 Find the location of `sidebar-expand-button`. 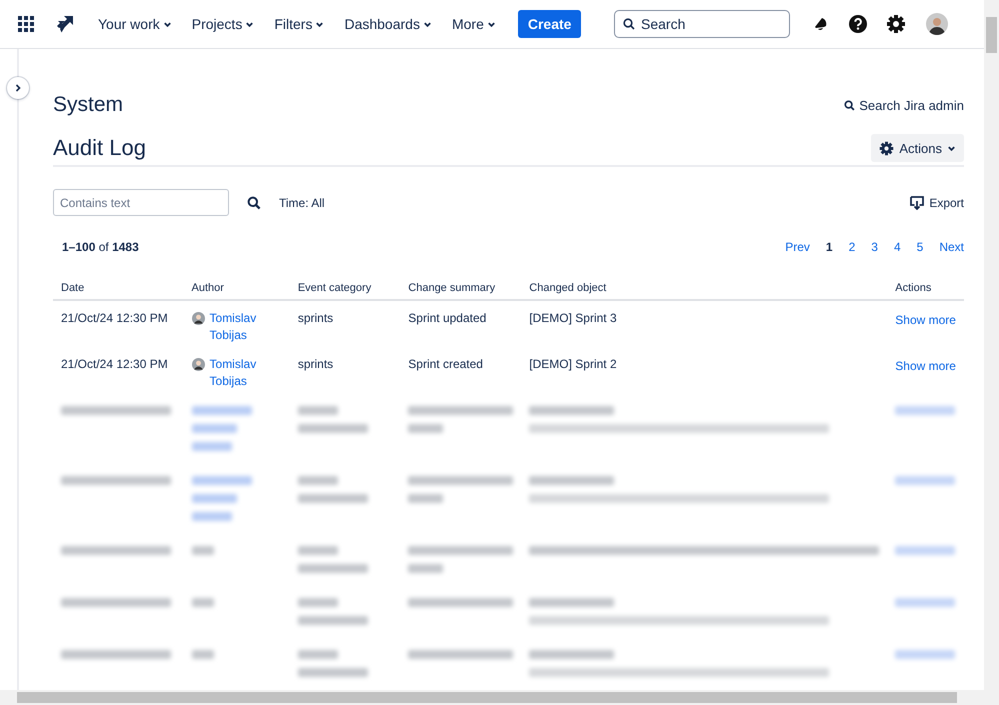

sidebar-expand-button is located at coordinates (18, 88).